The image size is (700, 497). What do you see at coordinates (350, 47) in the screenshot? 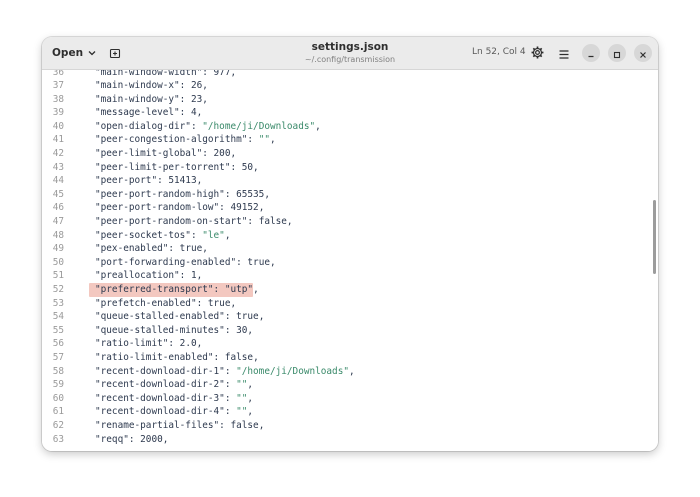
I see `window-title: settings.json` at bounding box center [350, 47].